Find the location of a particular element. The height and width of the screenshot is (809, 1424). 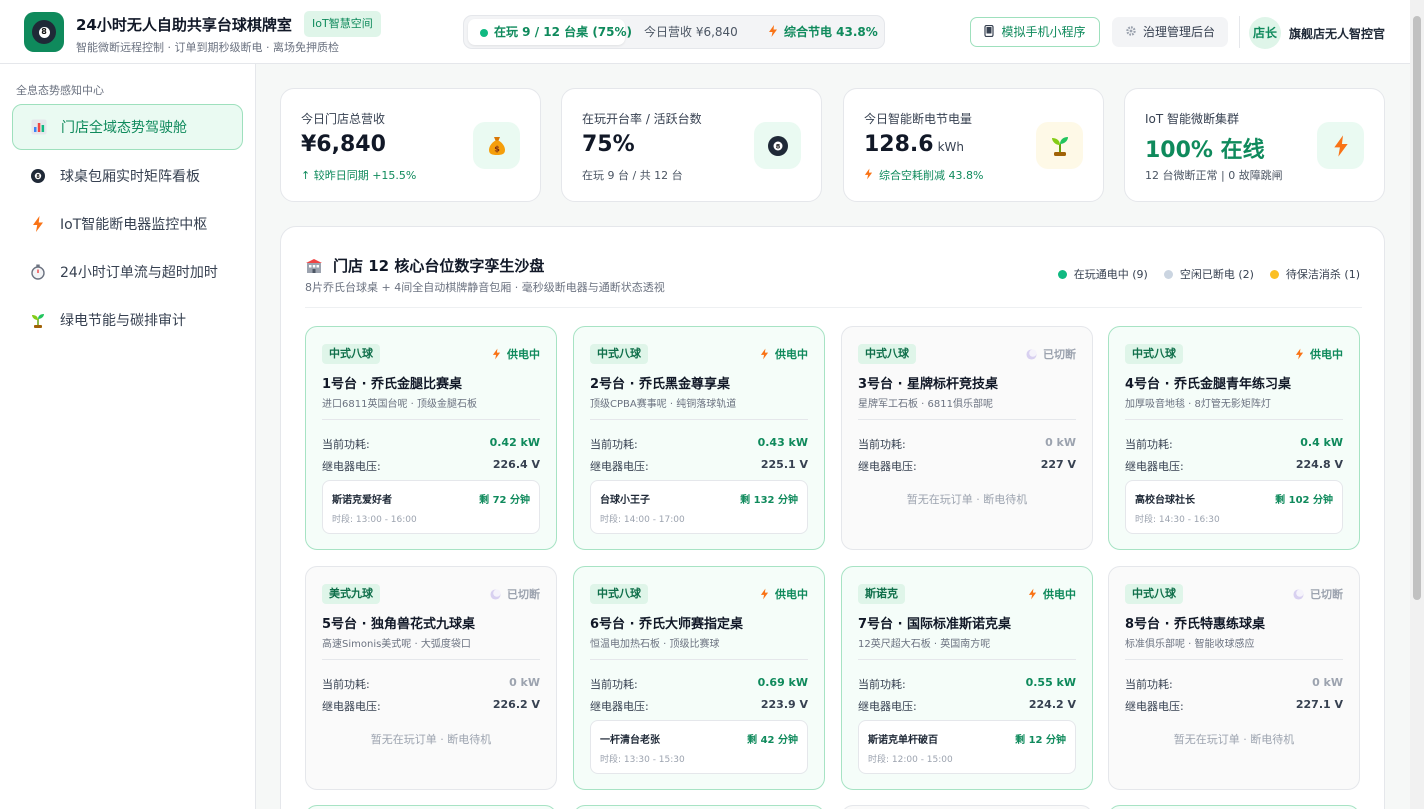

admin-button: 治理管理后台 is located at coordinates (1170, 32).